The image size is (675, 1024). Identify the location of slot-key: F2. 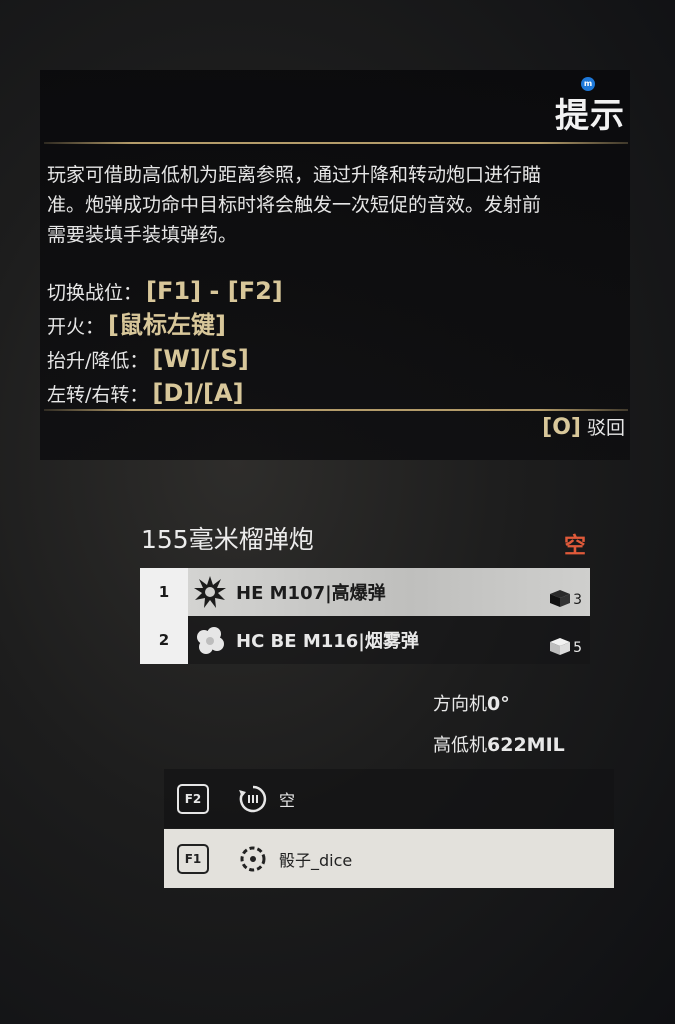
(193, 798).